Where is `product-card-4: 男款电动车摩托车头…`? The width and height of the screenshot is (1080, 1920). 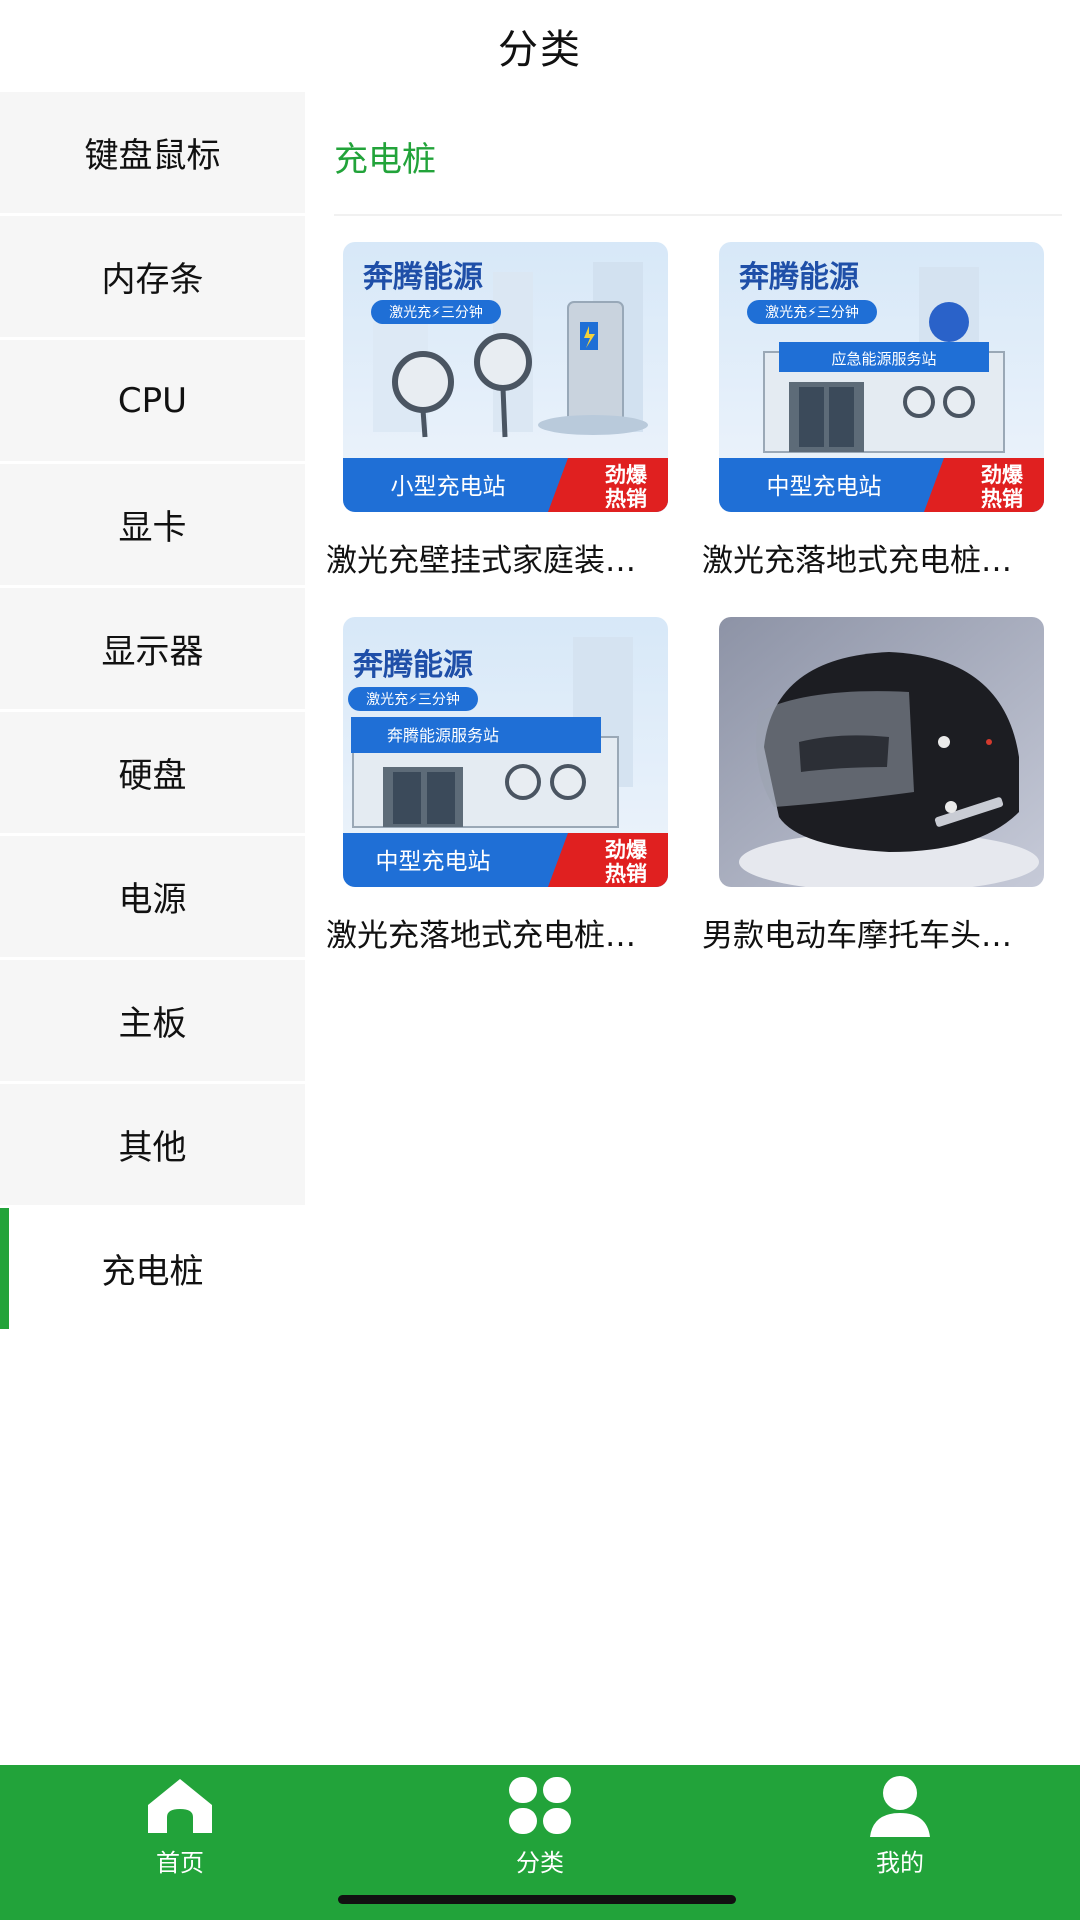 product-card-4: 男款电动车摩托车头… is located at coordinates (879, 787).